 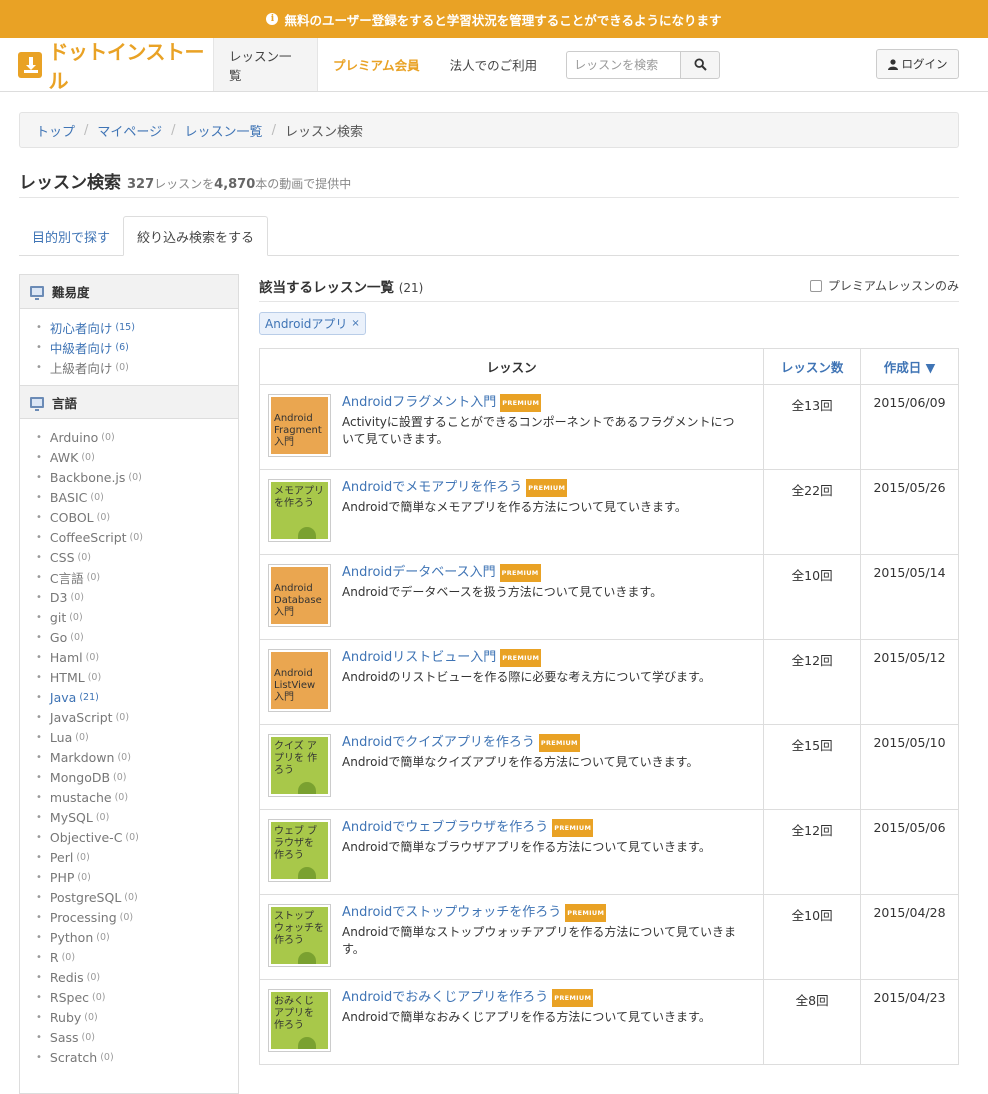 What do you see at coordinates (299, 595) in the screenshot?
I see `lesson-thumbnail: Android Database 入門` at bounding box center [299, 595].